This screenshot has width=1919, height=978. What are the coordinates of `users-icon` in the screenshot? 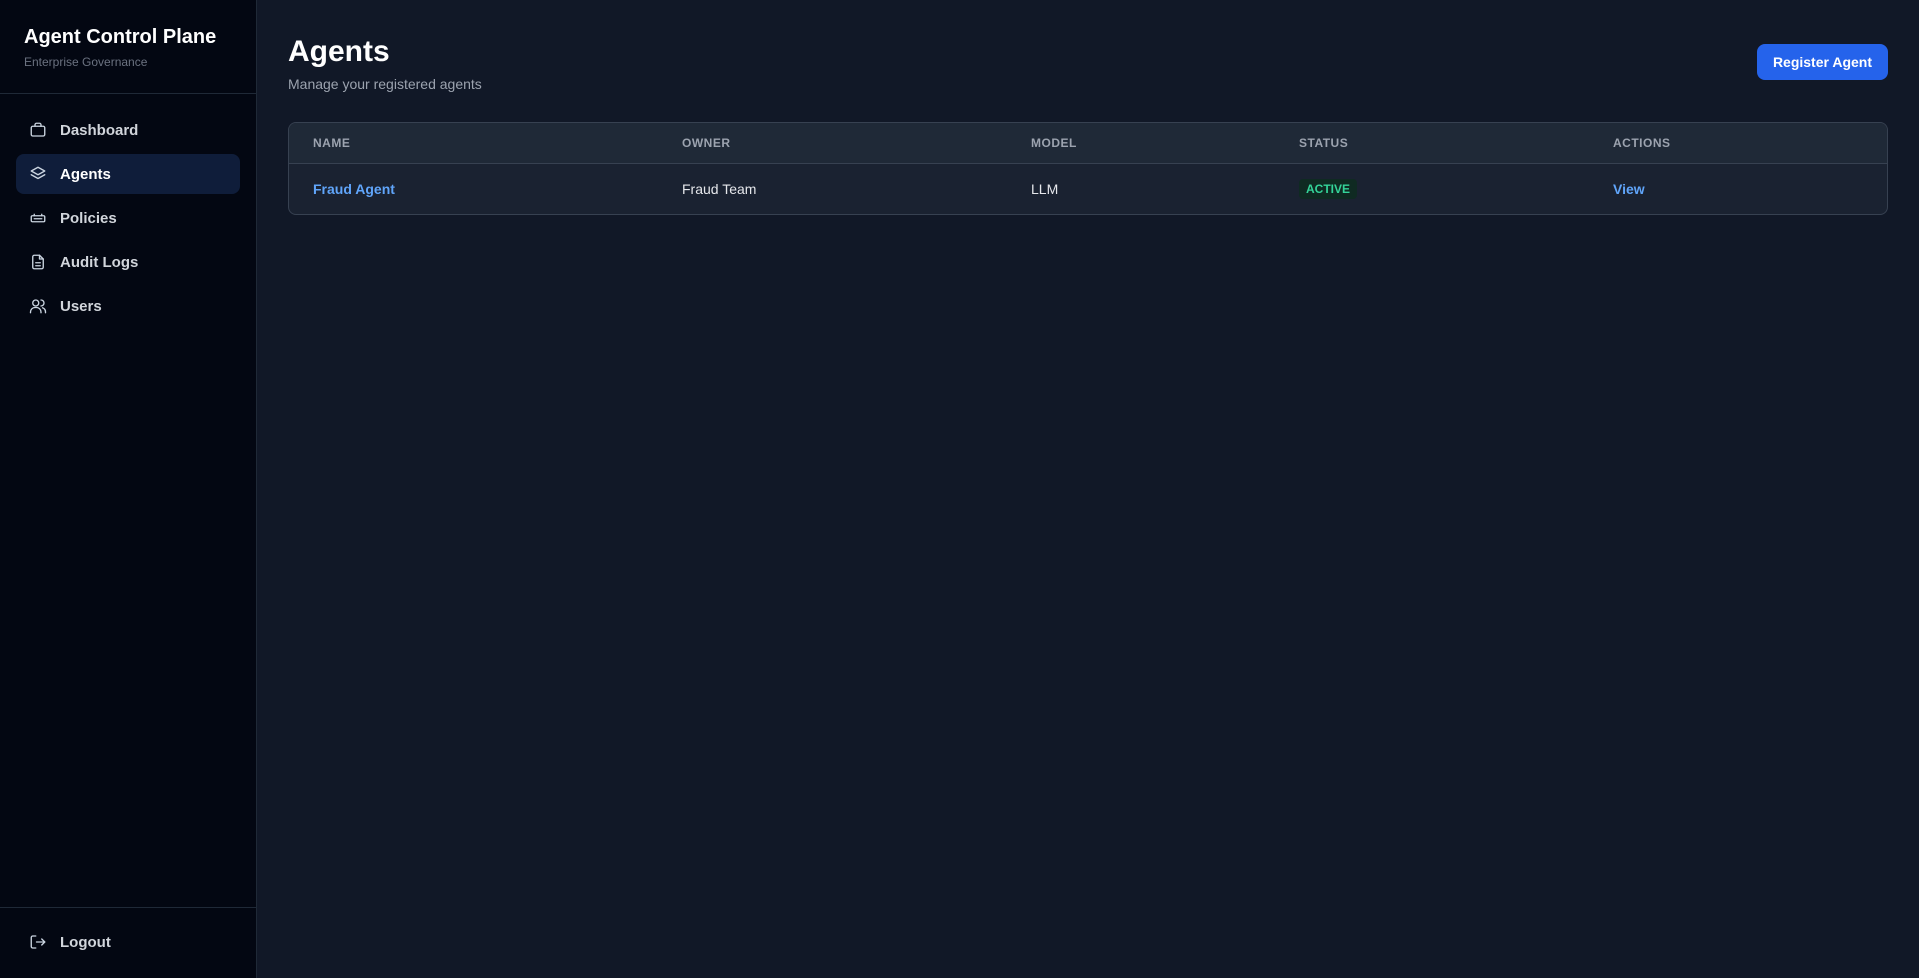 It's located at (38, 306).